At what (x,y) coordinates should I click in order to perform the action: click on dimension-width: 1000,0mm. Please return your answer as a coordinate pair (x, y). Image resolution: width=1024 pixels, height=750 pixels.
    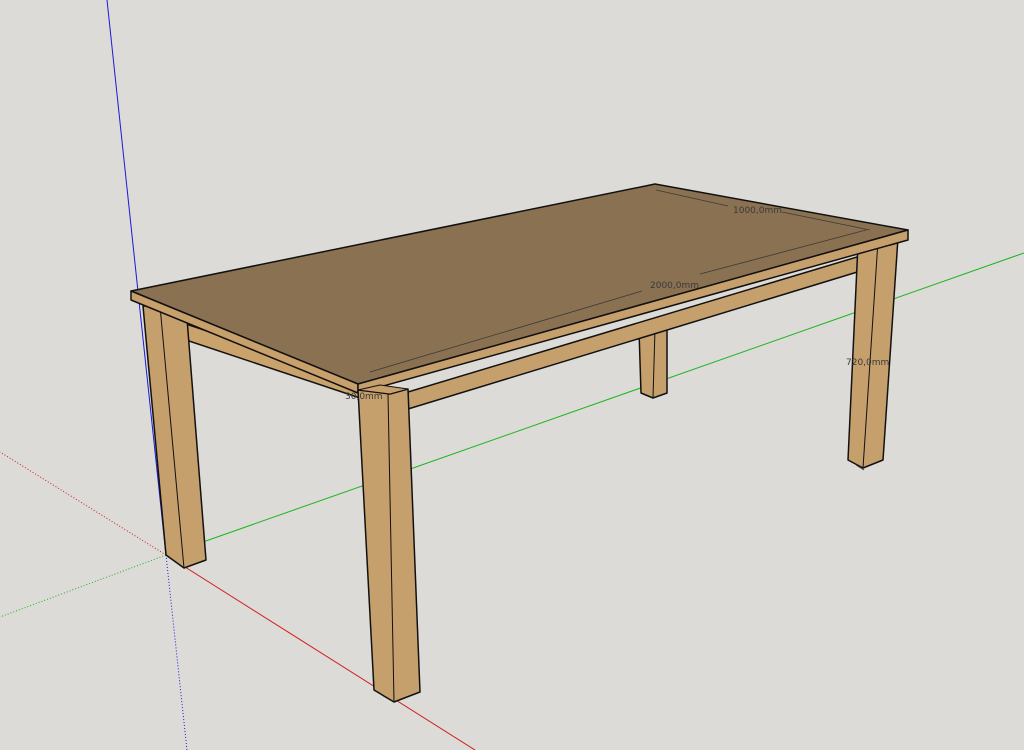
    Looking at the image, I should click on (757, 211).